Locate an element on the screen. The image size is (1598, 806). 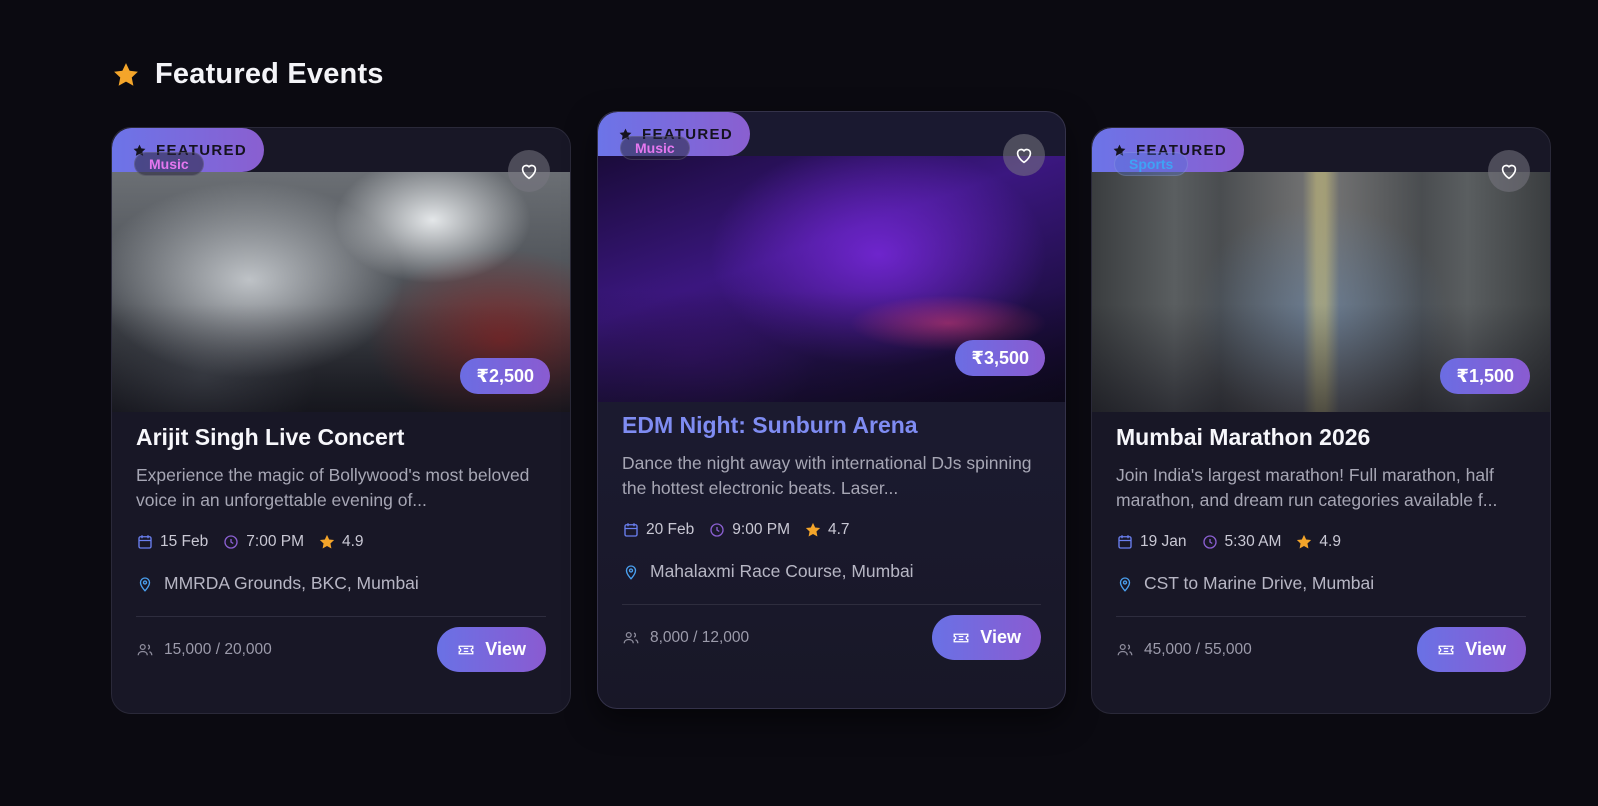
price-badge: ₹3,500 is located at coordinates (1000, 358).